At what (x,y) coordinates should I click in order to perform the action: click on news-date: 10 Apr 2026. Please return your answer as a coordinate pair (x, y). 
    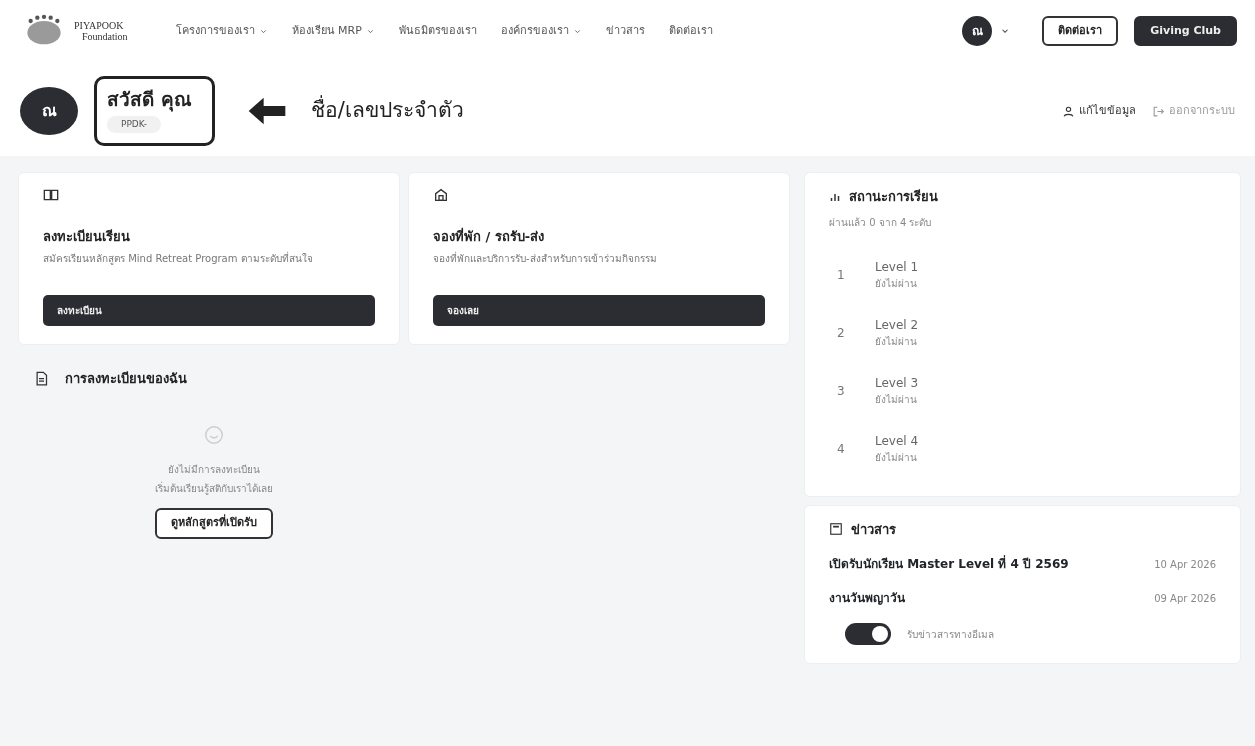
    Looking at the image, I should click on (1185, 564).